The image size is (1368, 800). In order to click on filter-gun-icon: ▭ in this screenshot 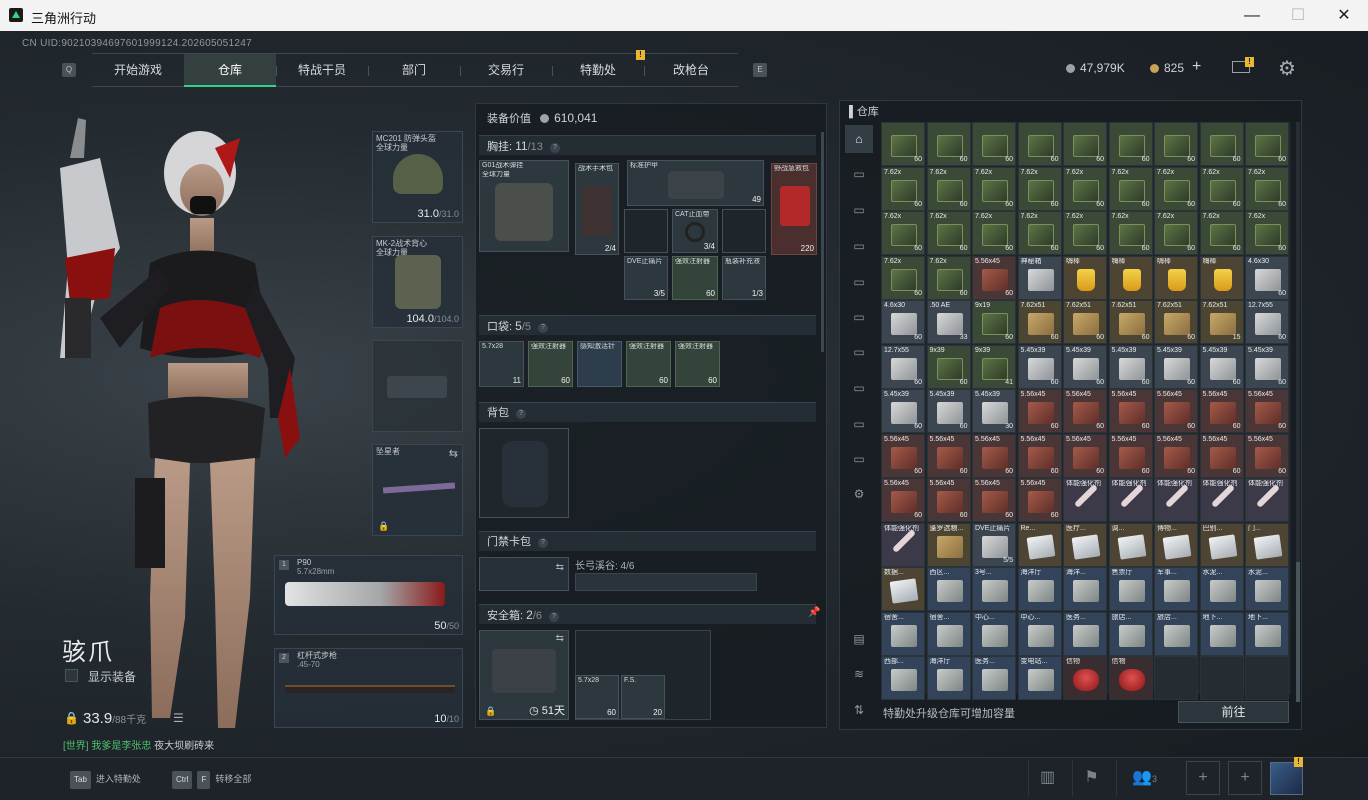, I will do `click(859, 174)`.